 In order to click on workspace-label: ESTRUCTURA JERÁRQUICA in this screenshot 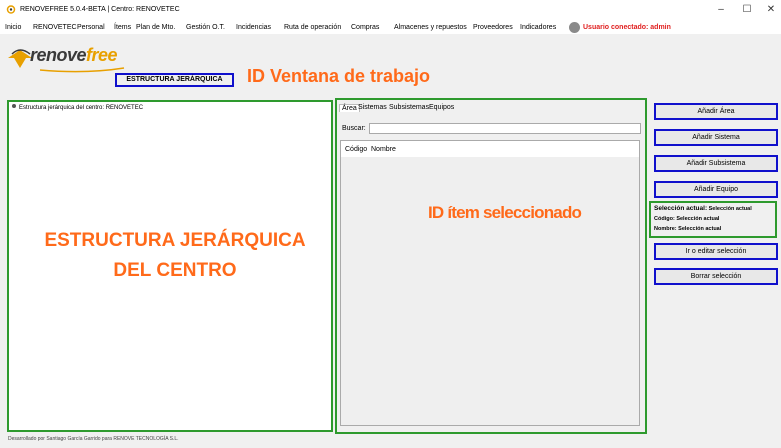, I will do `click(174, 80)`.